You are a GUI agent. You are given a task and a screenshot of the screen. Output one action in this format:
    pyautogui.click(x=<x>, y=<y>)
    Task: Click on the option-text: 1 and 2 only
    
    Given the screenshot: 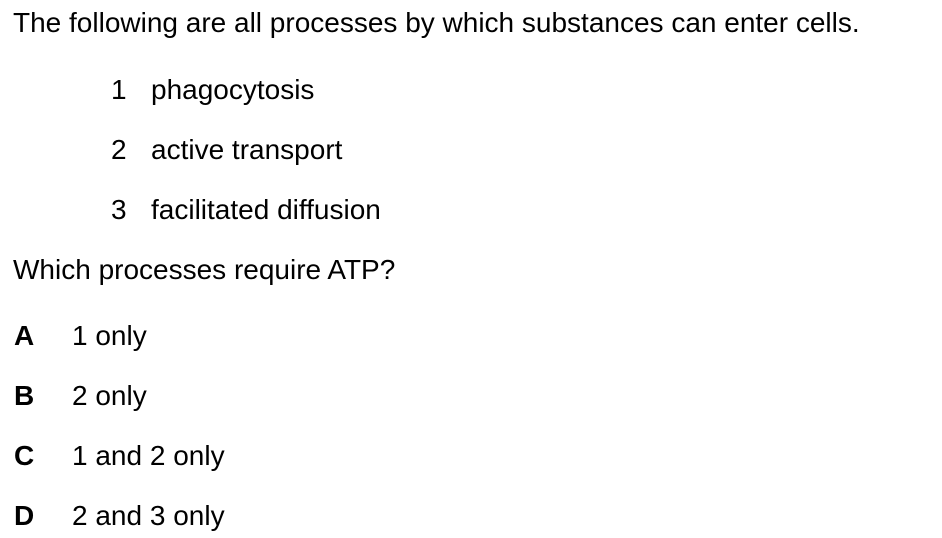 What is the action you would take?
    pyautogui.click(x=148, y=455)
    